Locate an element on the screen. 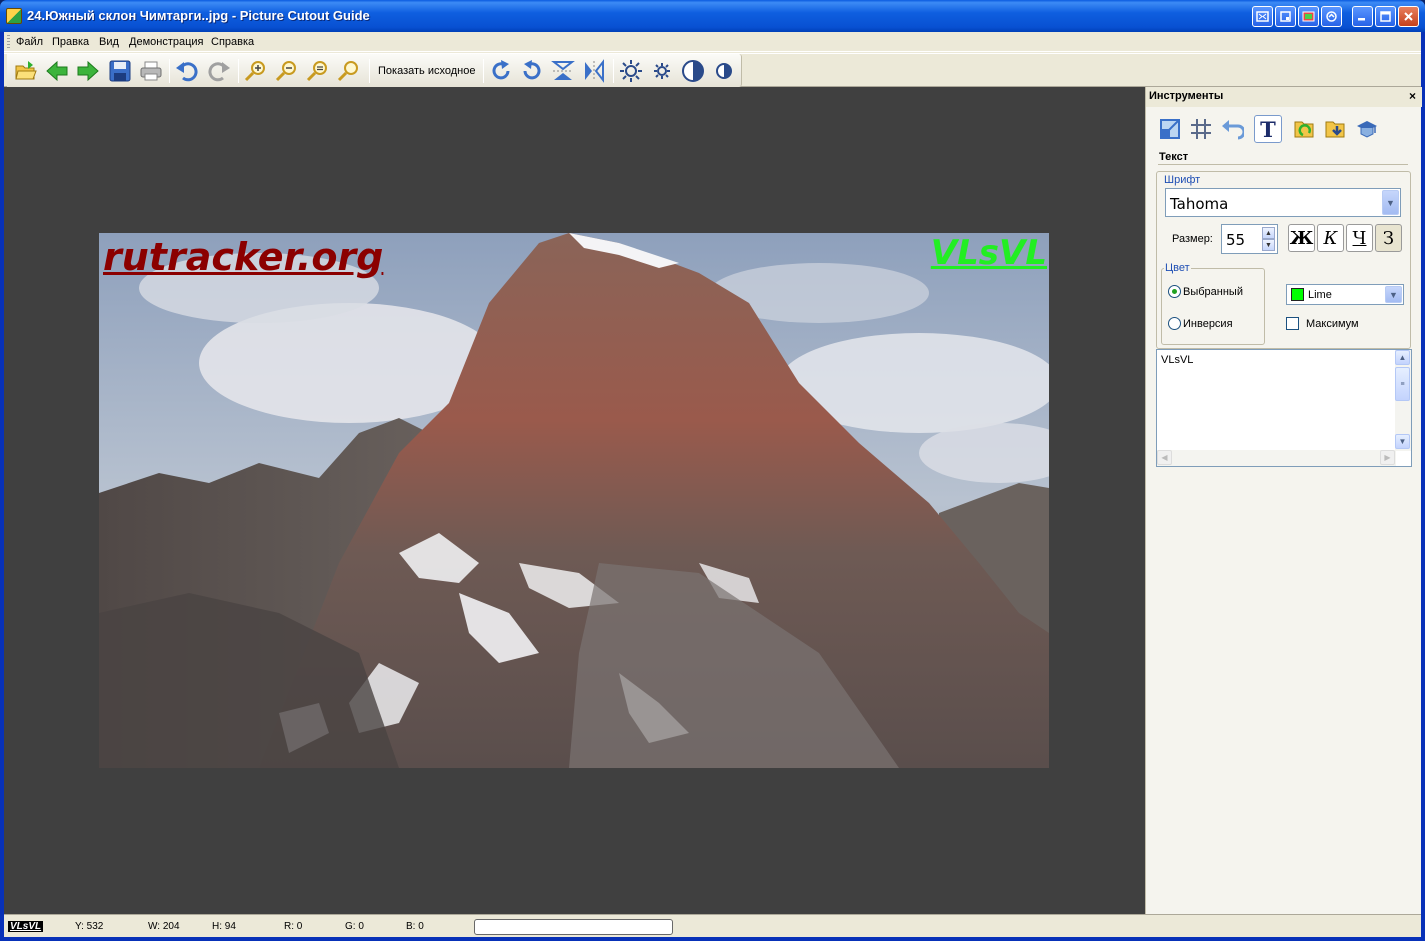 The image size is (1425, 941). forward-icon is located at coordinates (88, 71).